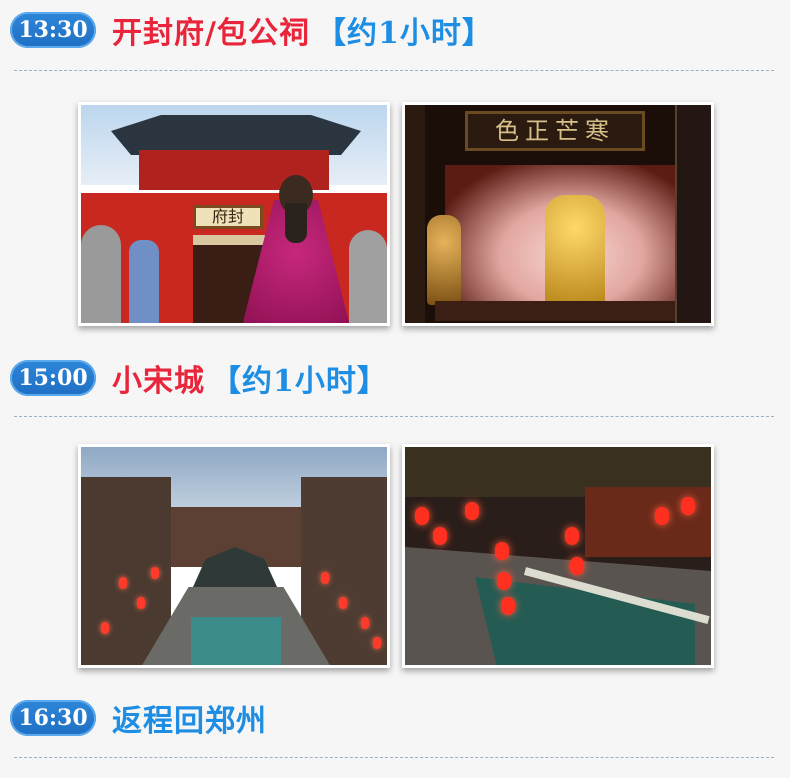  I want to click on kaifeng-fu-gate-photo: 府封, so click(234, 214).